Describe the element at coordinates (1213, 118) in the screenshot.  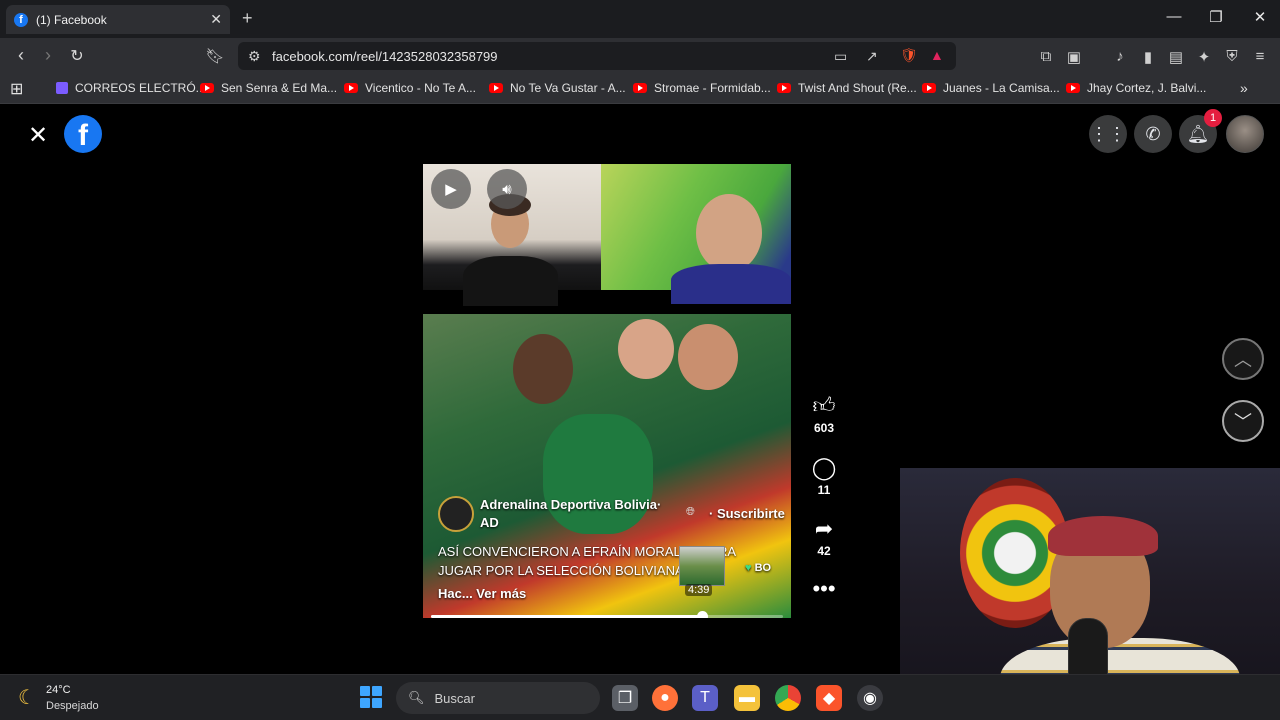
I see `notification-badge: 1` at that location.